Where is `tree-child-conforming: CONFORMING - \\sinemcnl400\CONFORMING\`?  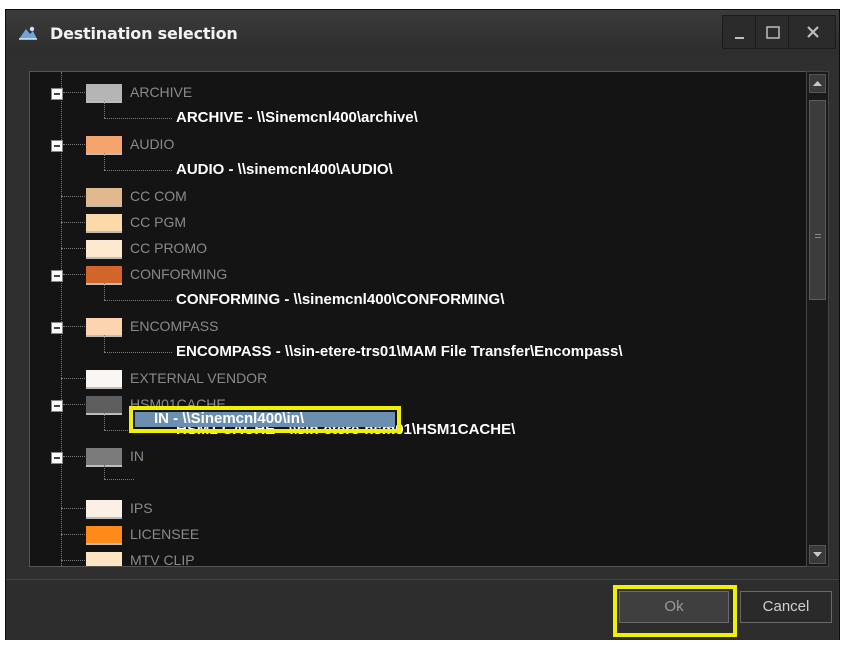
tree-child-conforming: CONFORMING - \\sinemcnl400\CONFORMING\ is located at coordinates (415, 298).